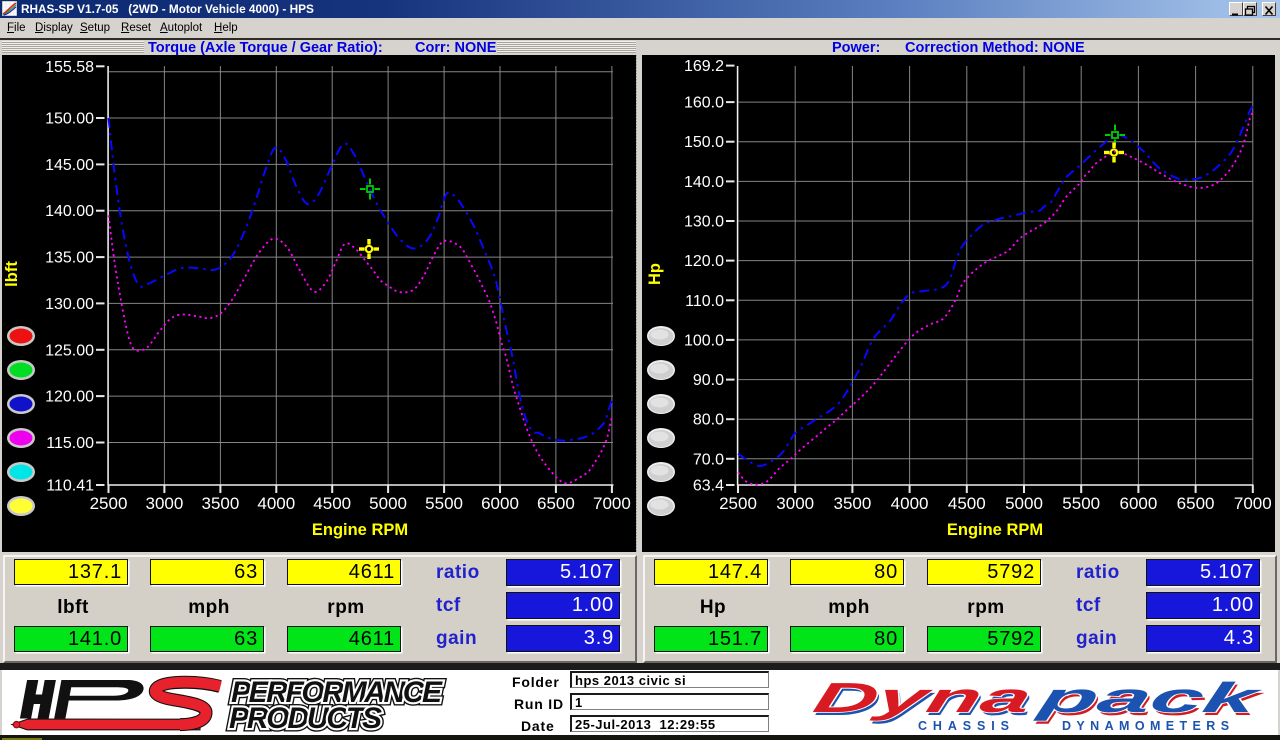 The image size is (1280, 740). What do you see at coordinates (12, 274) in the screenshot?
I see `svg-text: lbft` at bounding box center [12, 274].